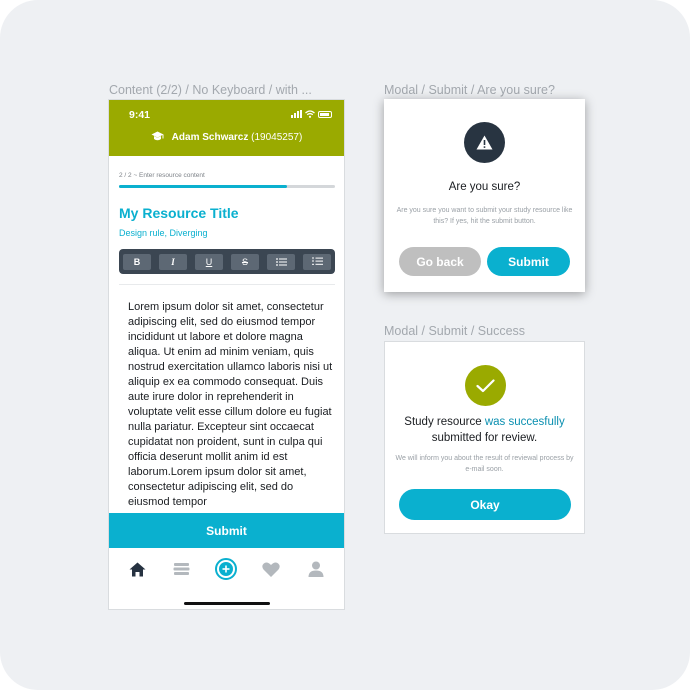 The width and height of the screenshot is (690, 690). Describe the element at coordinates (227, 261) in the screenshot. I see `format-toolbar: B I U S` at that location.